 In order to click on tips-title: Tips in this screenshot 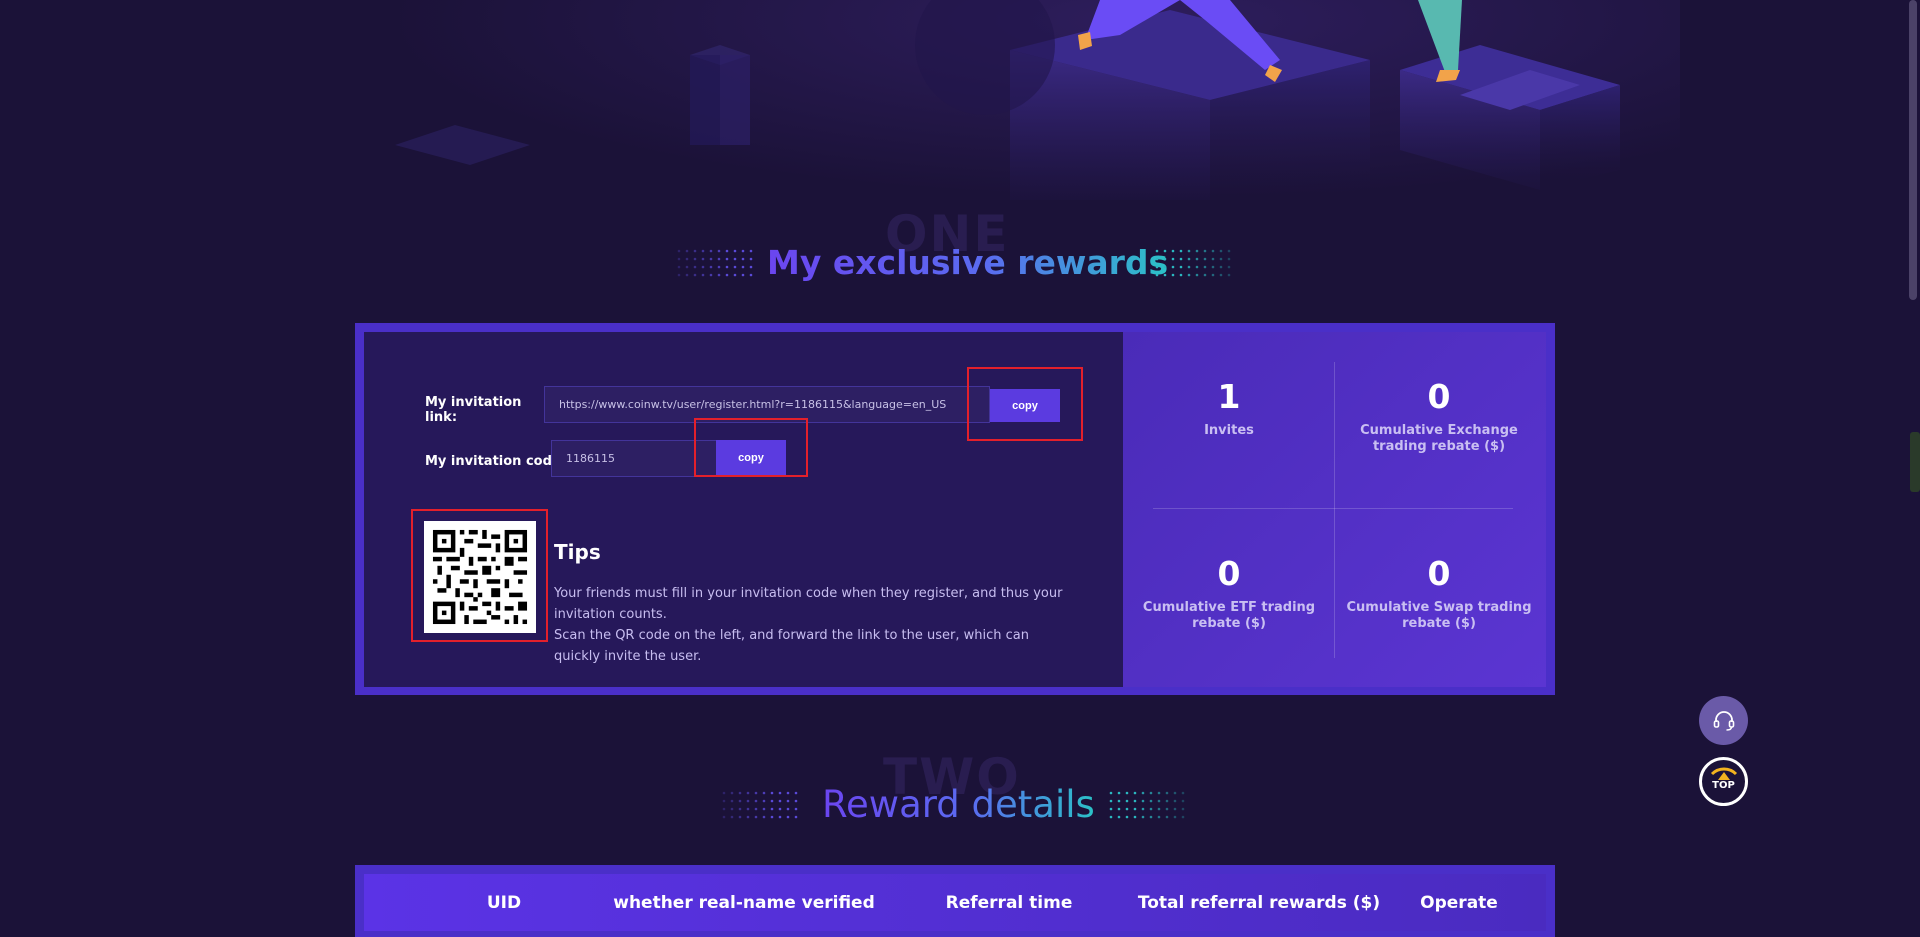, I will do `click(577, 552)`.